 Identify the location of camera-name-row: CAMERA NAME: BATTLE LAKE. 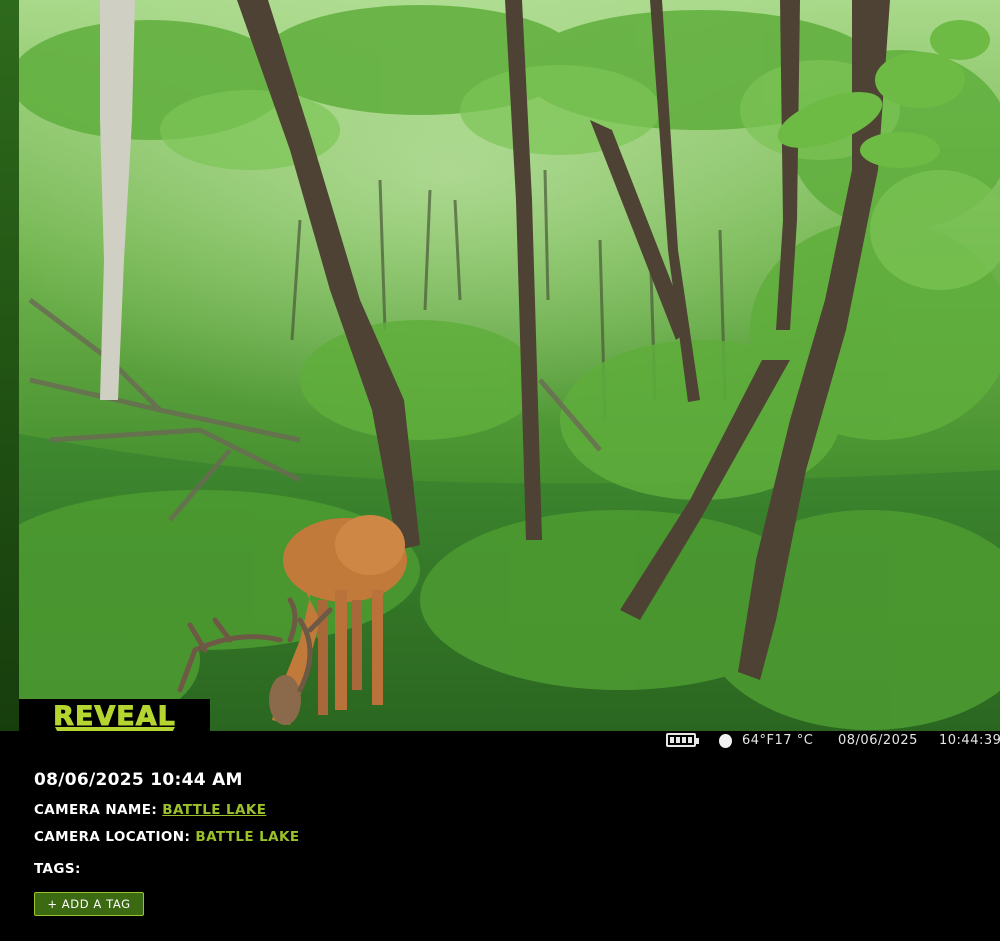
(150, 810).